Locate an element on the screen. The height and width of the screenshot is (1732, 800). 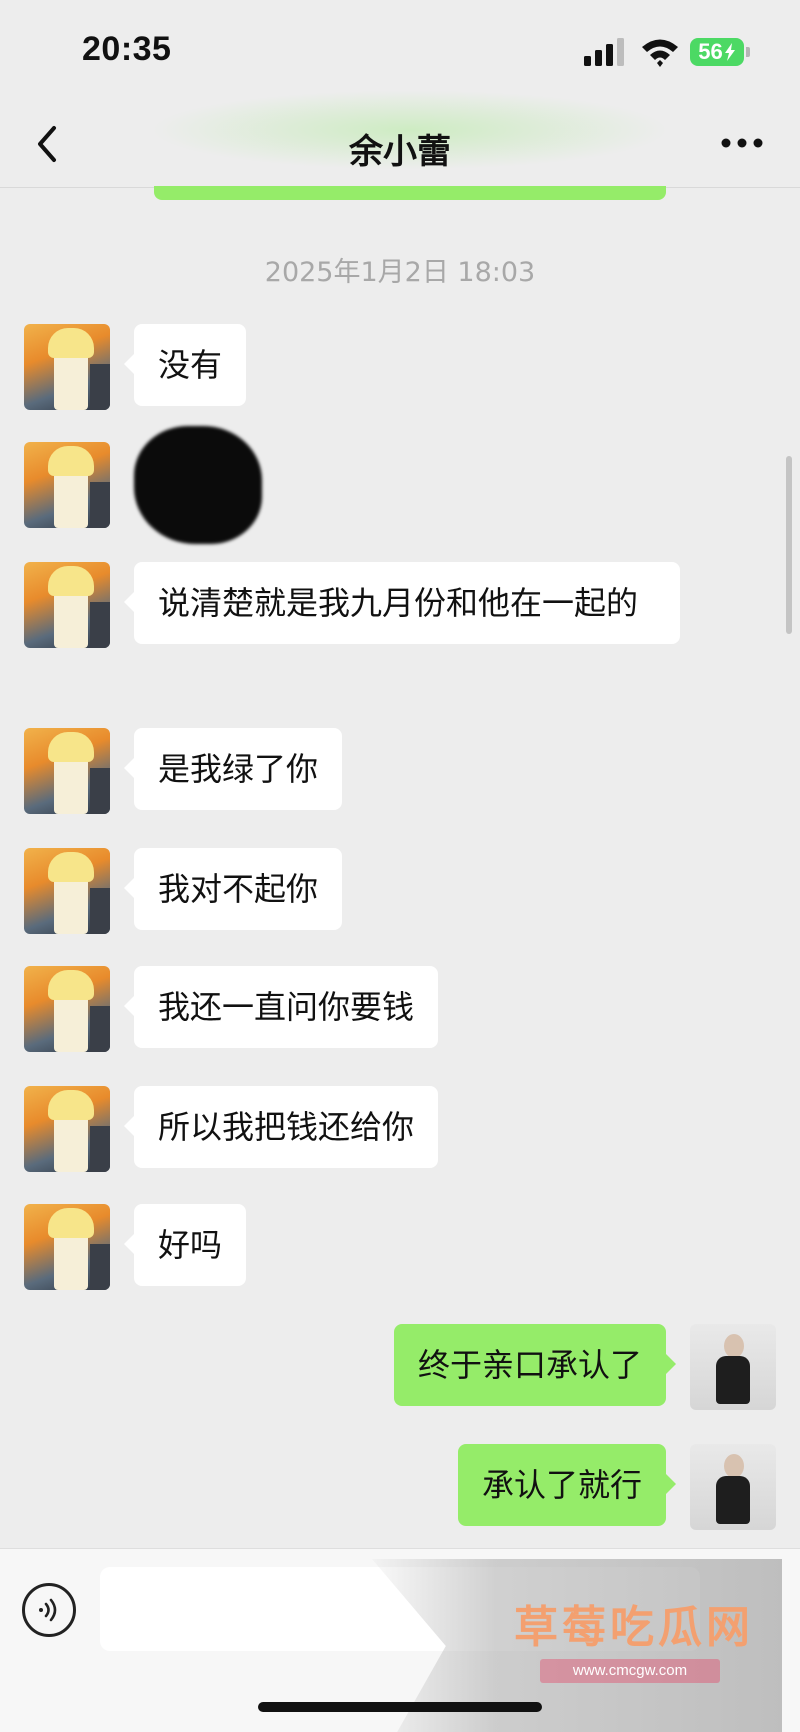
charging-bolt-icon is located at coordinates (729, 52).